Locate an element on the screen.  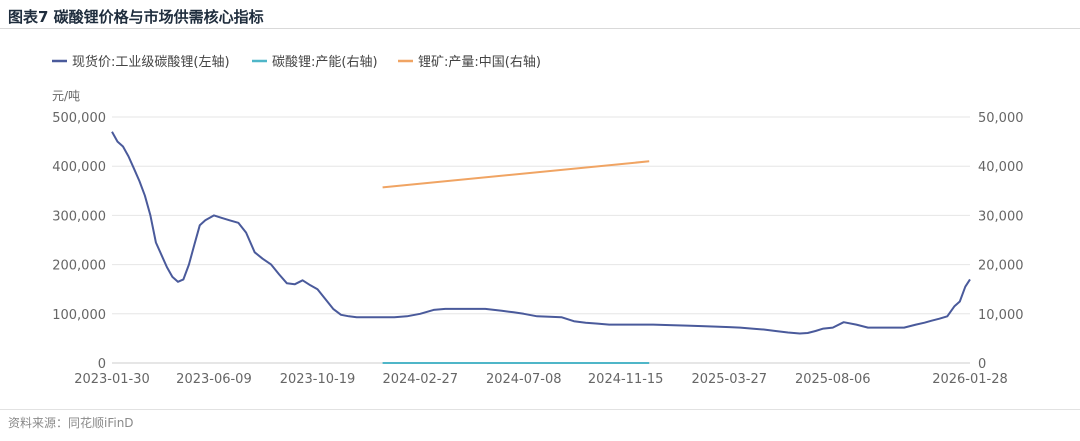
x-tick-label: 2023-10-19 is located at coordinates (318, 379).